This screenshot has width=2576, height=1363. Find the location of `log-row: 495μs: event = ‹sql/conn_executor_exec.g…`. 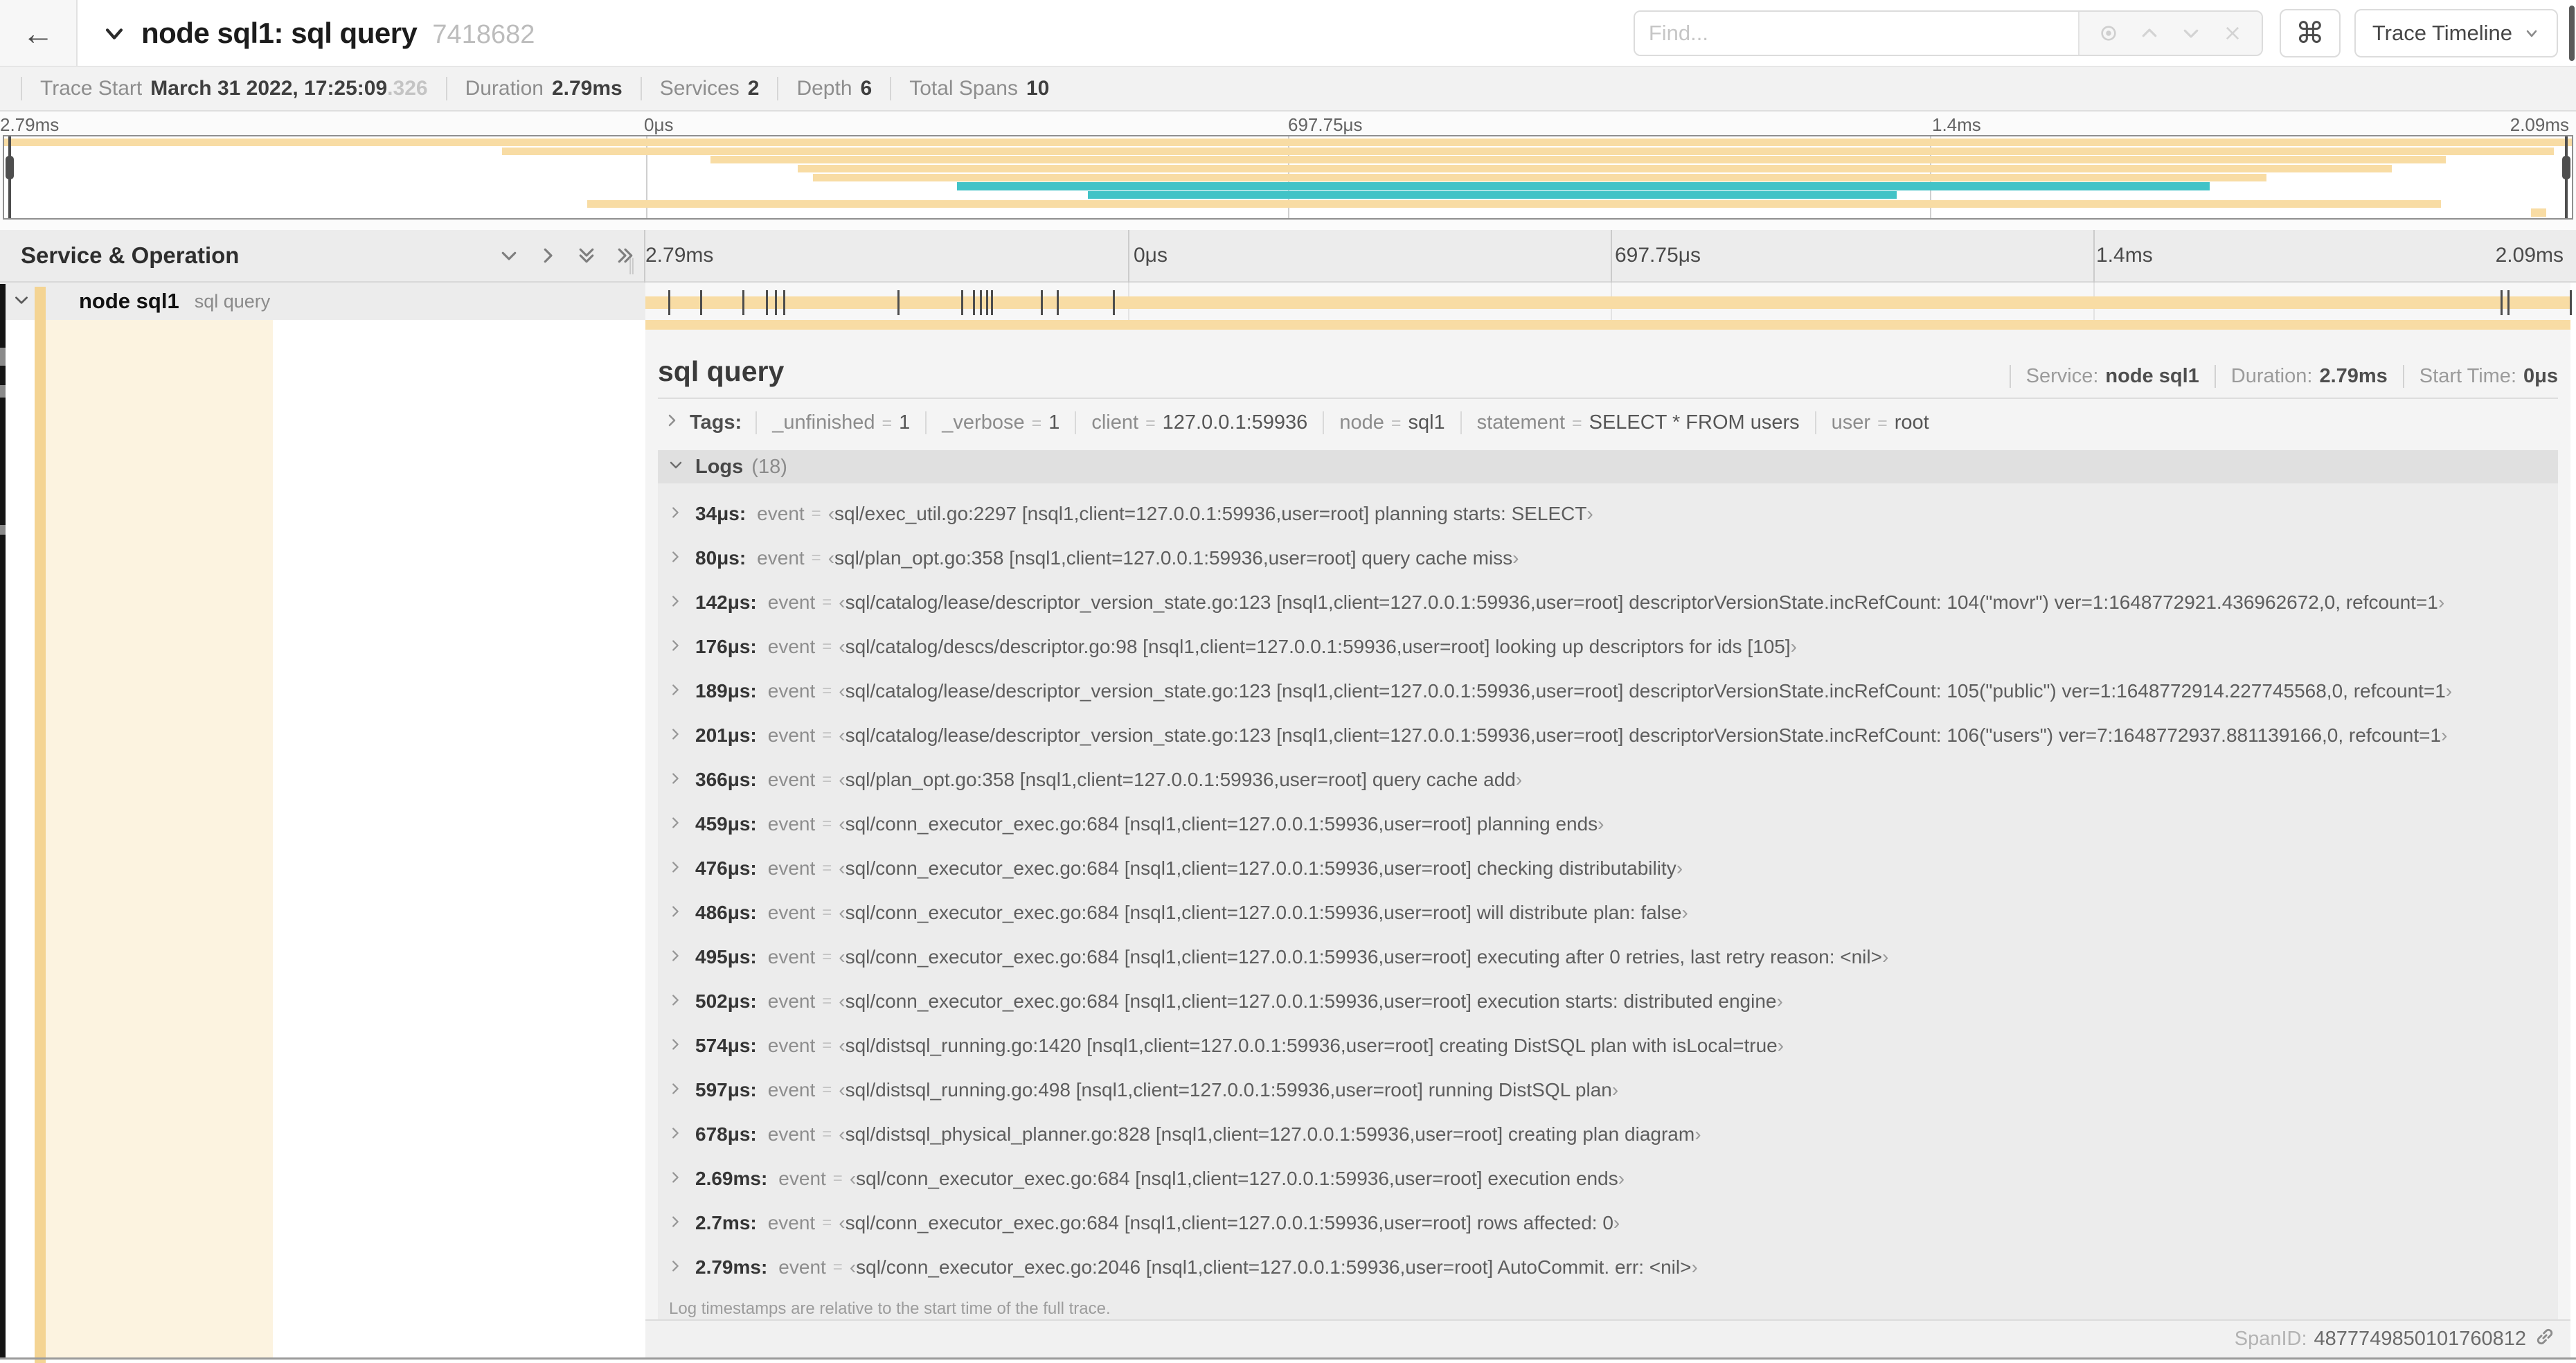

log-row: 495μs: event = ‹sql/conn_executor_exec.g… is located at coordinates (1608, 957).